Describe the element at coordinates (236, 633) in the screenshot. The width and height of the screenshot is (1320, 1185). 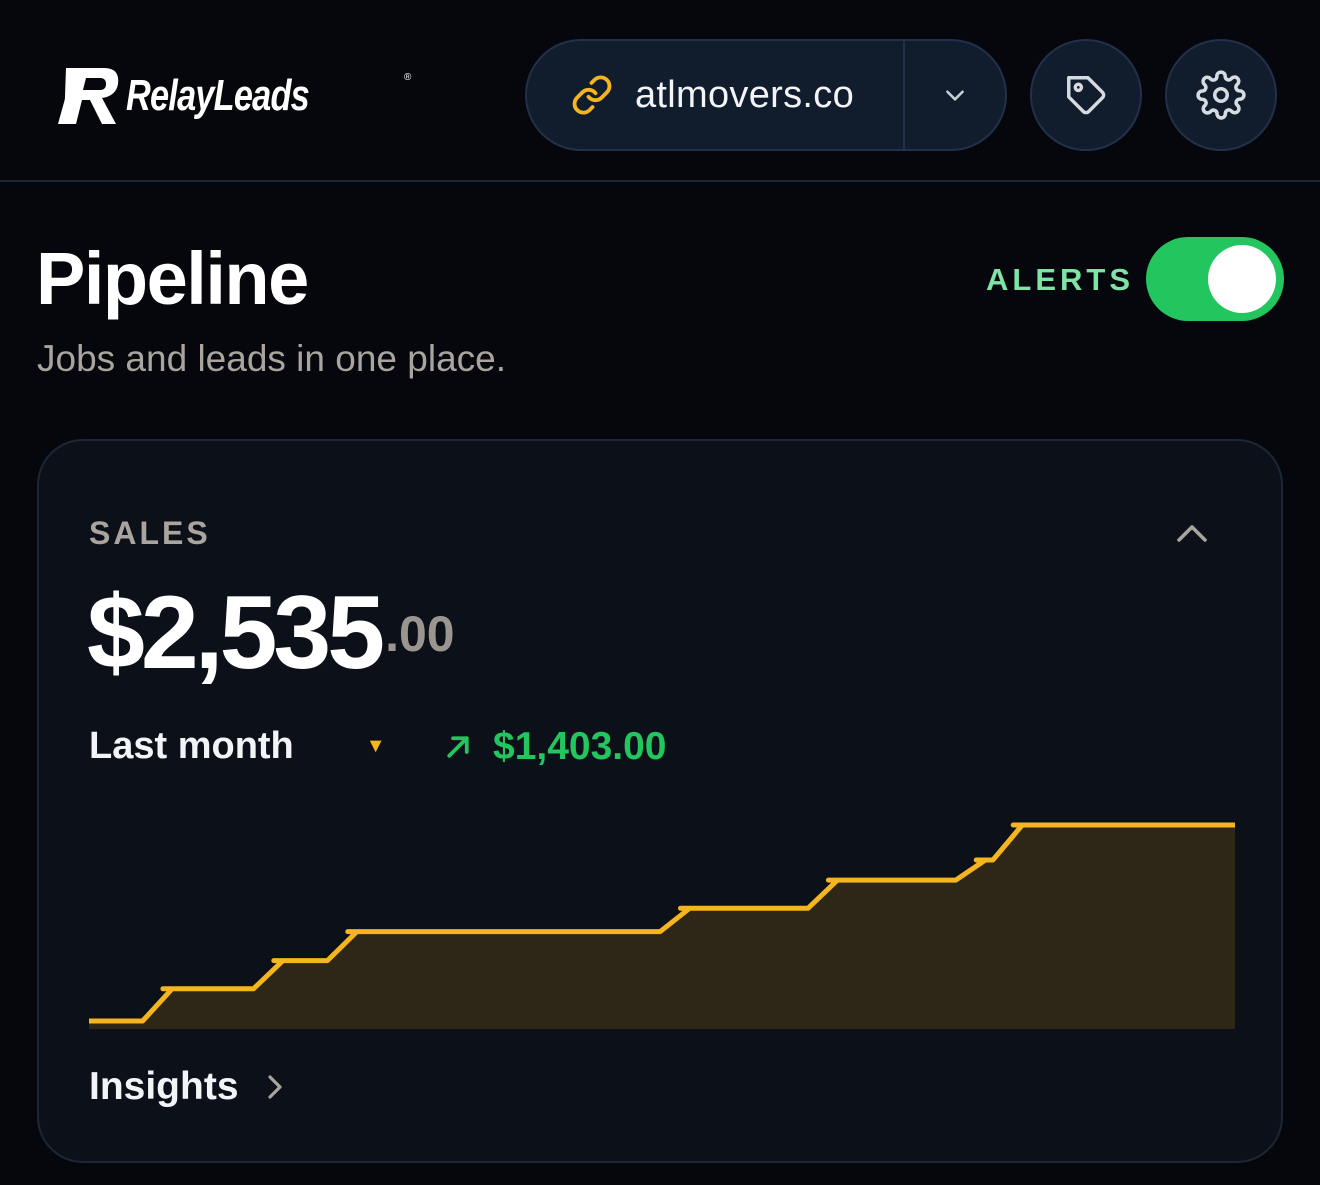
I see `sales-amount-main: $2,535` at that location.